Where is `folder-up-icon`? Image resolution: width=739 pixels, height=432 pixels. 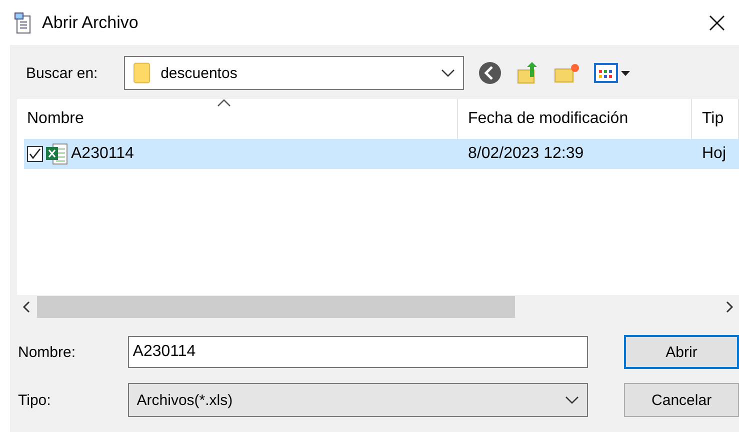
folder-up-icon is located at coordinates (528, 73).